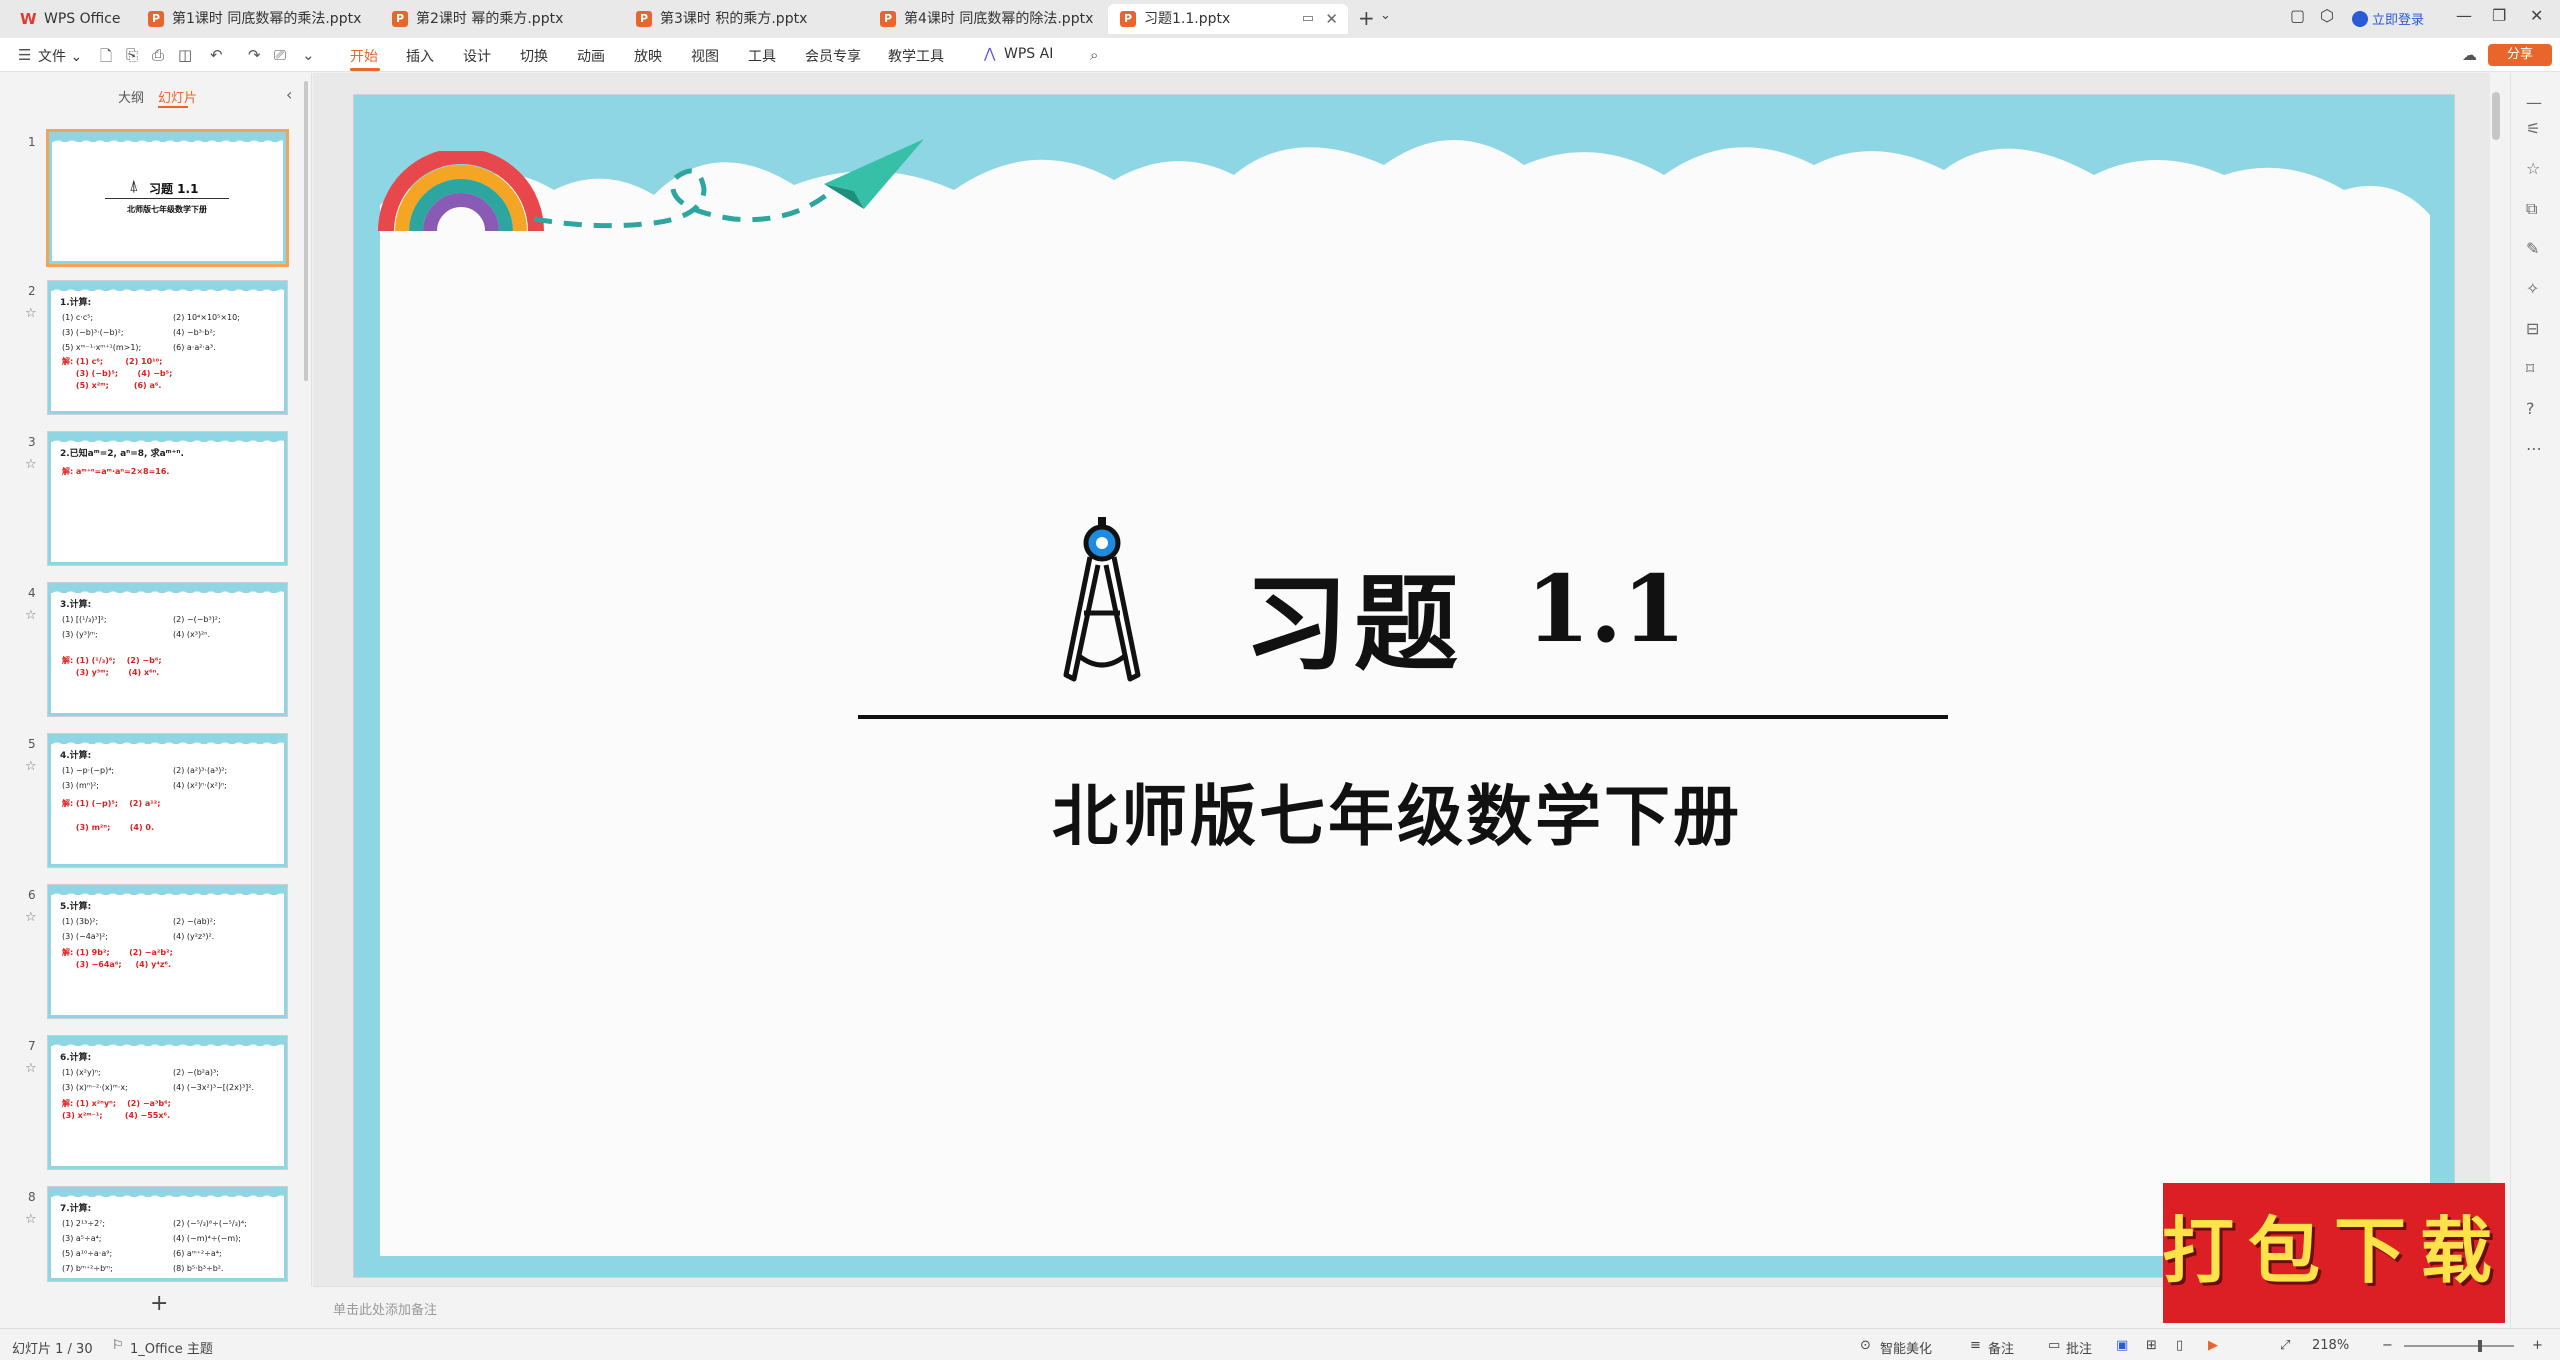  I want to click on compass-icon, so click(1102, 599).